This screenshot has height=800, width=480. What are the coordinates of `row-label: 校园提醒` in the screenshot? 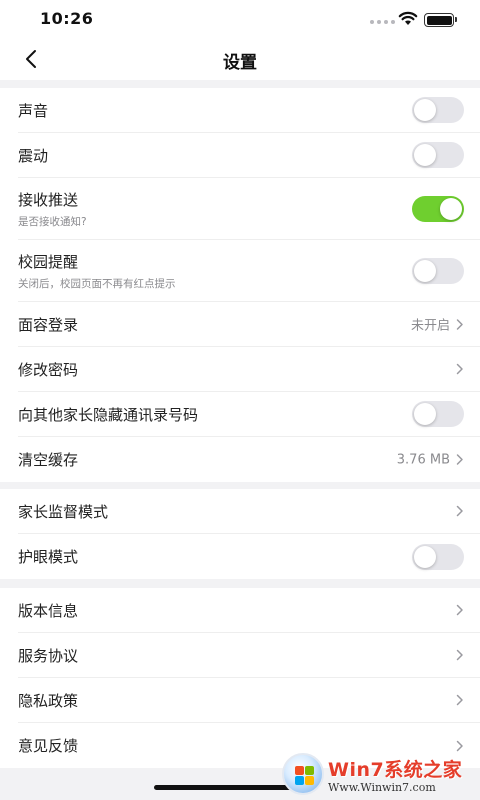 It's located at (48, 261).